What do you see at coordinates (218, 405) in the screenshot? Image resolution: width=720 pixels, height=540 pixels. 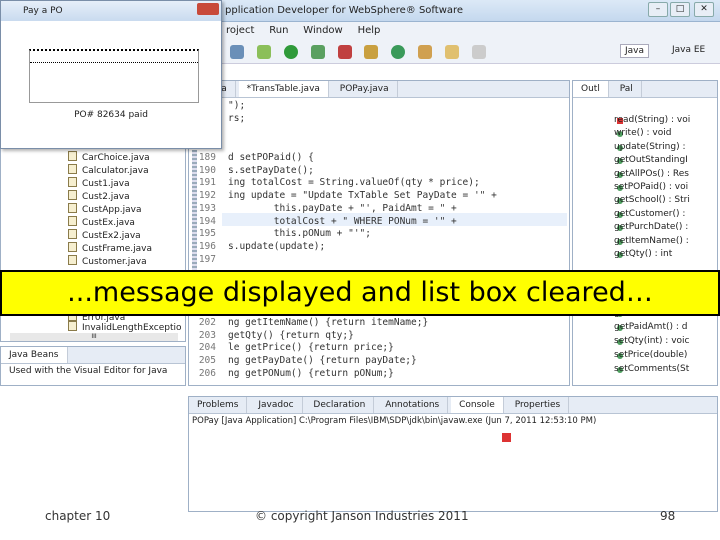 I see `tab-problems: Problems` at bounding box center [218, 405].